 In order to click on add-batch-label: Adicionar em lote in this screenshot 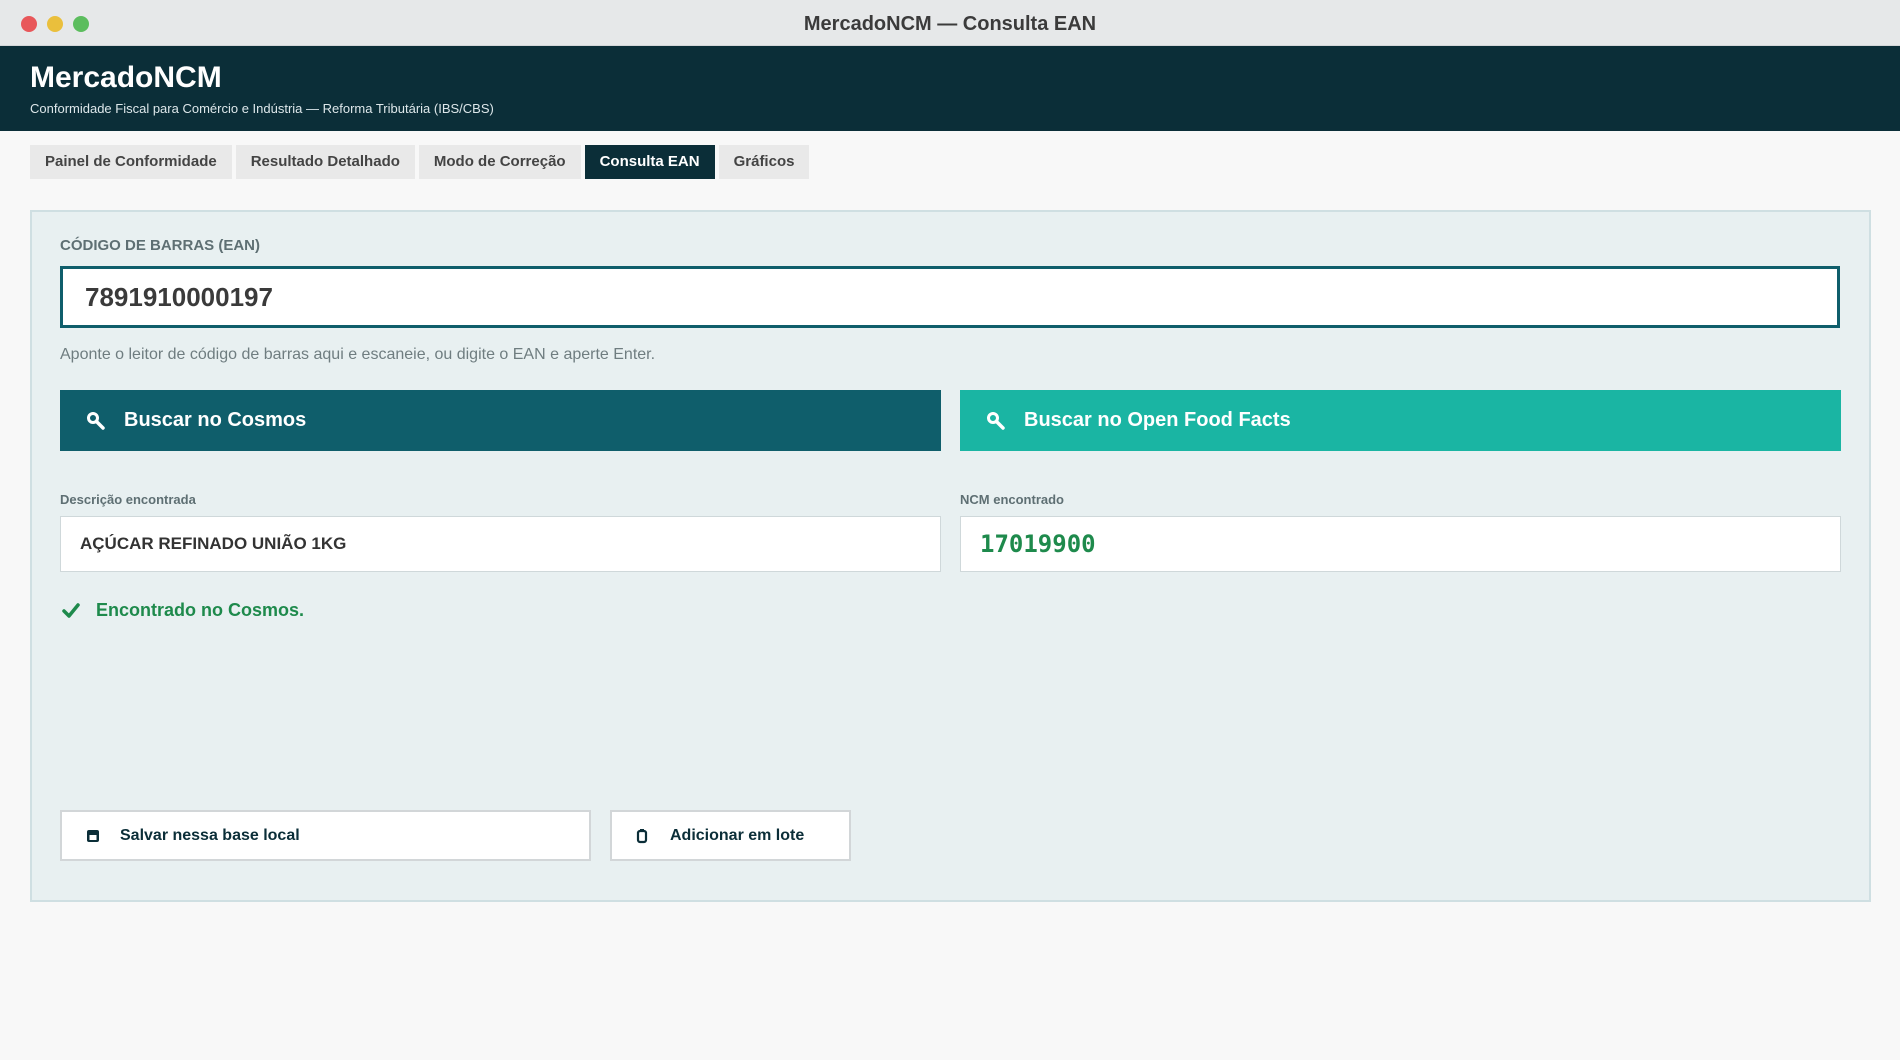, I will do `click(737, 835)`.